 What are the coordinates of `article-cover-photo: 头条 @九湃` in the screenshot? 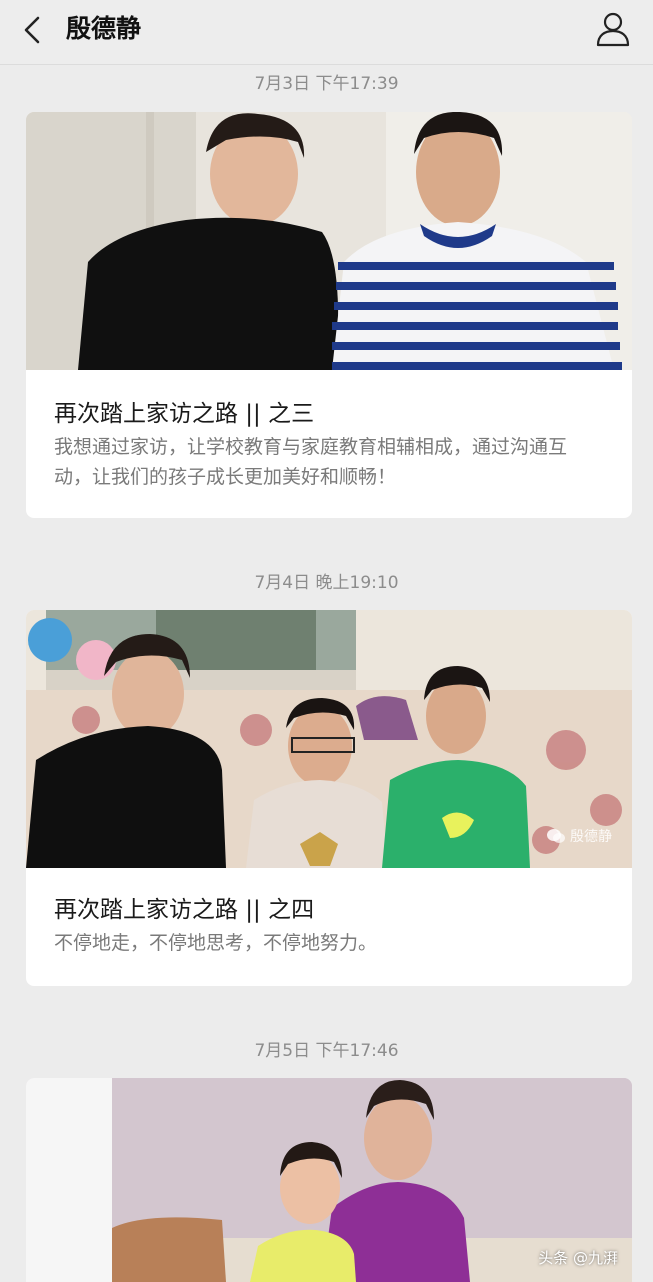 It's located at (329, 1180).